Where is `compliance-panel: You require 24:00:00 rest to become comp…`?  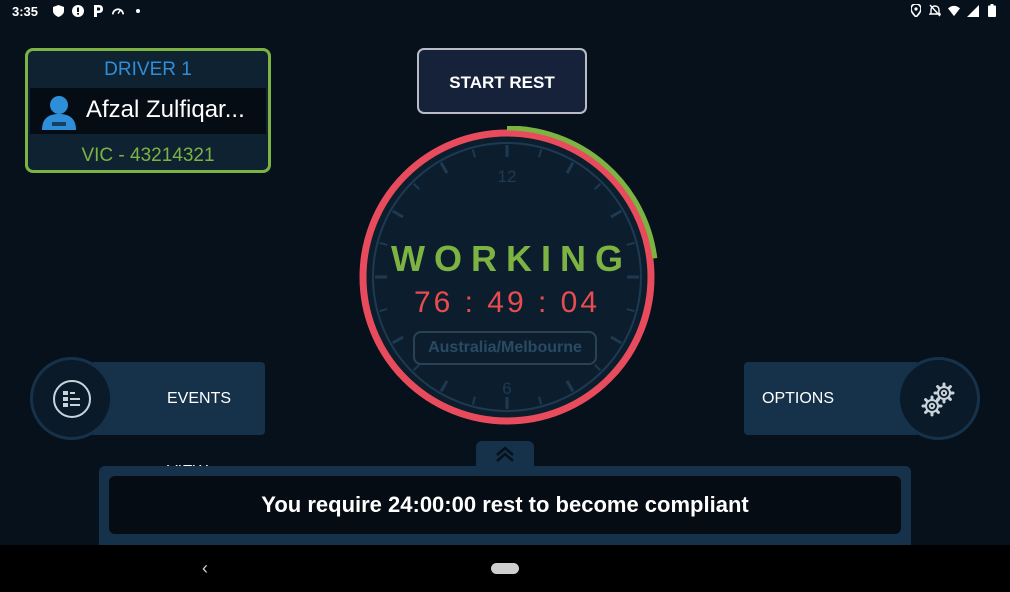
compliance-panel: You require 24:00:00 rest to become comp… is located at coordinates (505, 506).